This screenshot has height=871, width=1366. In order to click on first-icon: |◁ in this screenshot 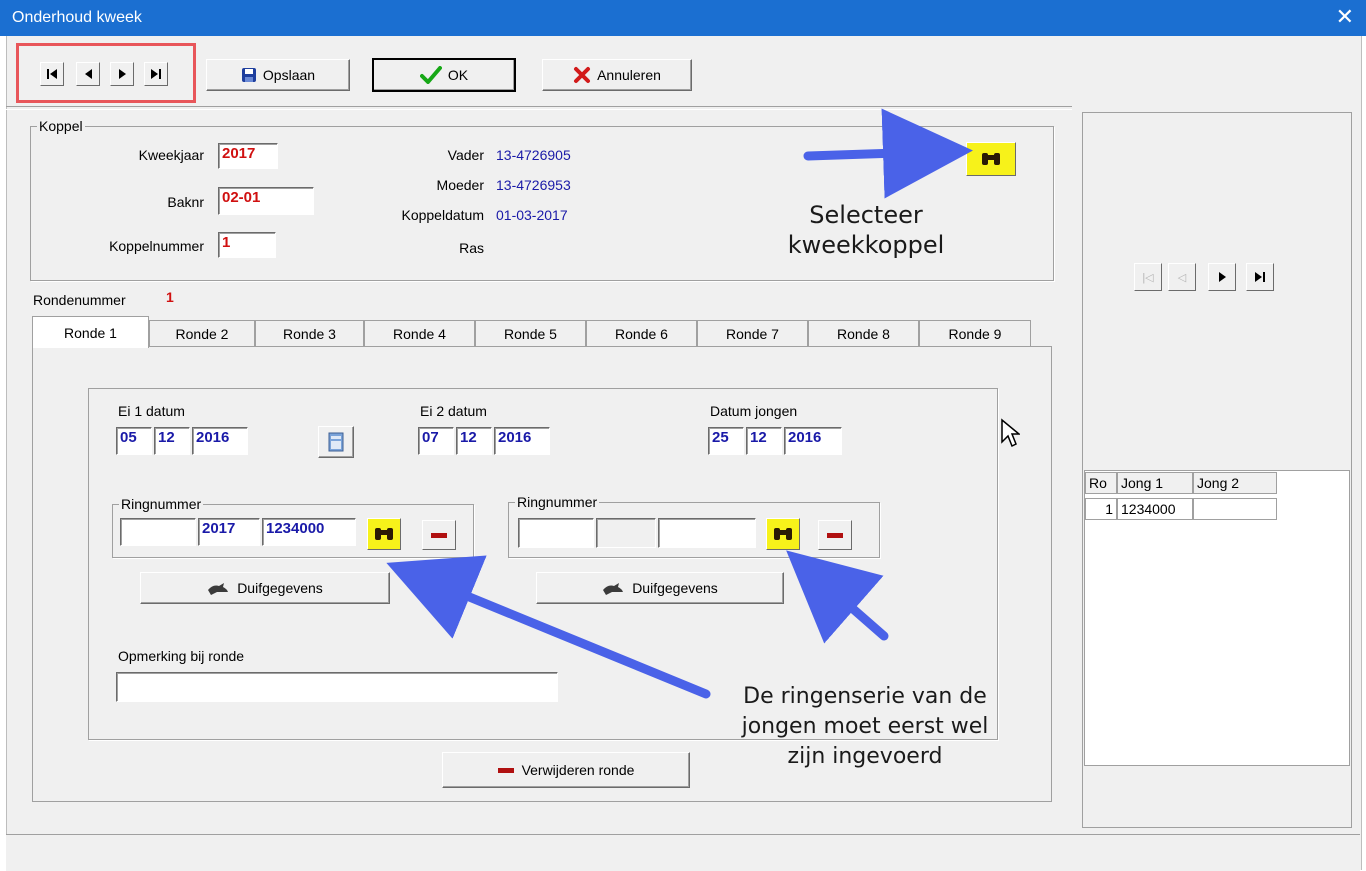, I will do `click(1148, 277)`.